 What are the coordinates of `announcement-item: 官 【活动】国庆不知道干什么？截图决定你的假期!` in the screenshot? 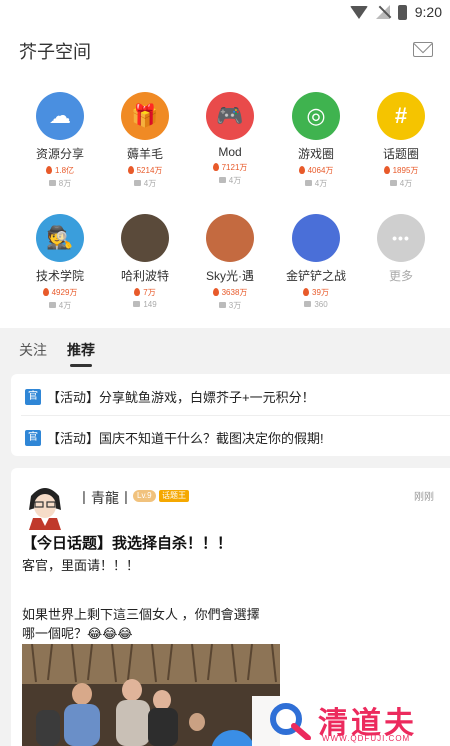 It's located at (174, 437).